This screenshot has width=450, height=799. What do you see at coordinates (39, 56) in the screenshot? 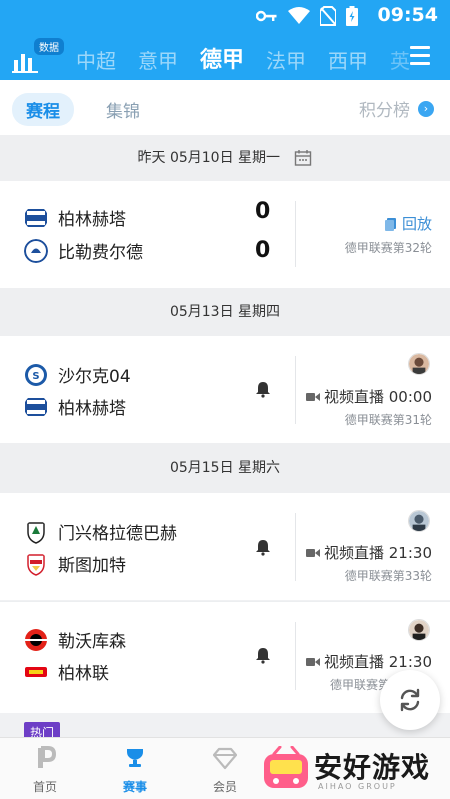
I see `data-entry-button: 数据` at bounding box center [39, 56].